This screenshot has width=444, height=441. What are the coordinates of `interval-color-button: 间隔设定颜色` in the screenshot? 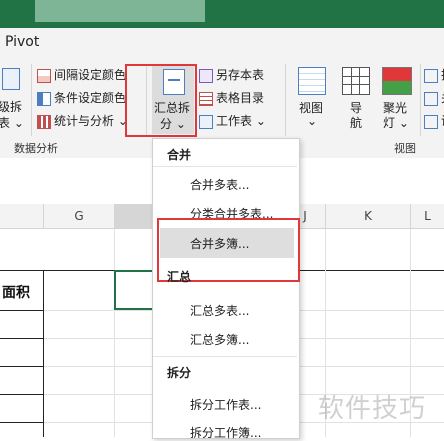 It's located at (81, 74).